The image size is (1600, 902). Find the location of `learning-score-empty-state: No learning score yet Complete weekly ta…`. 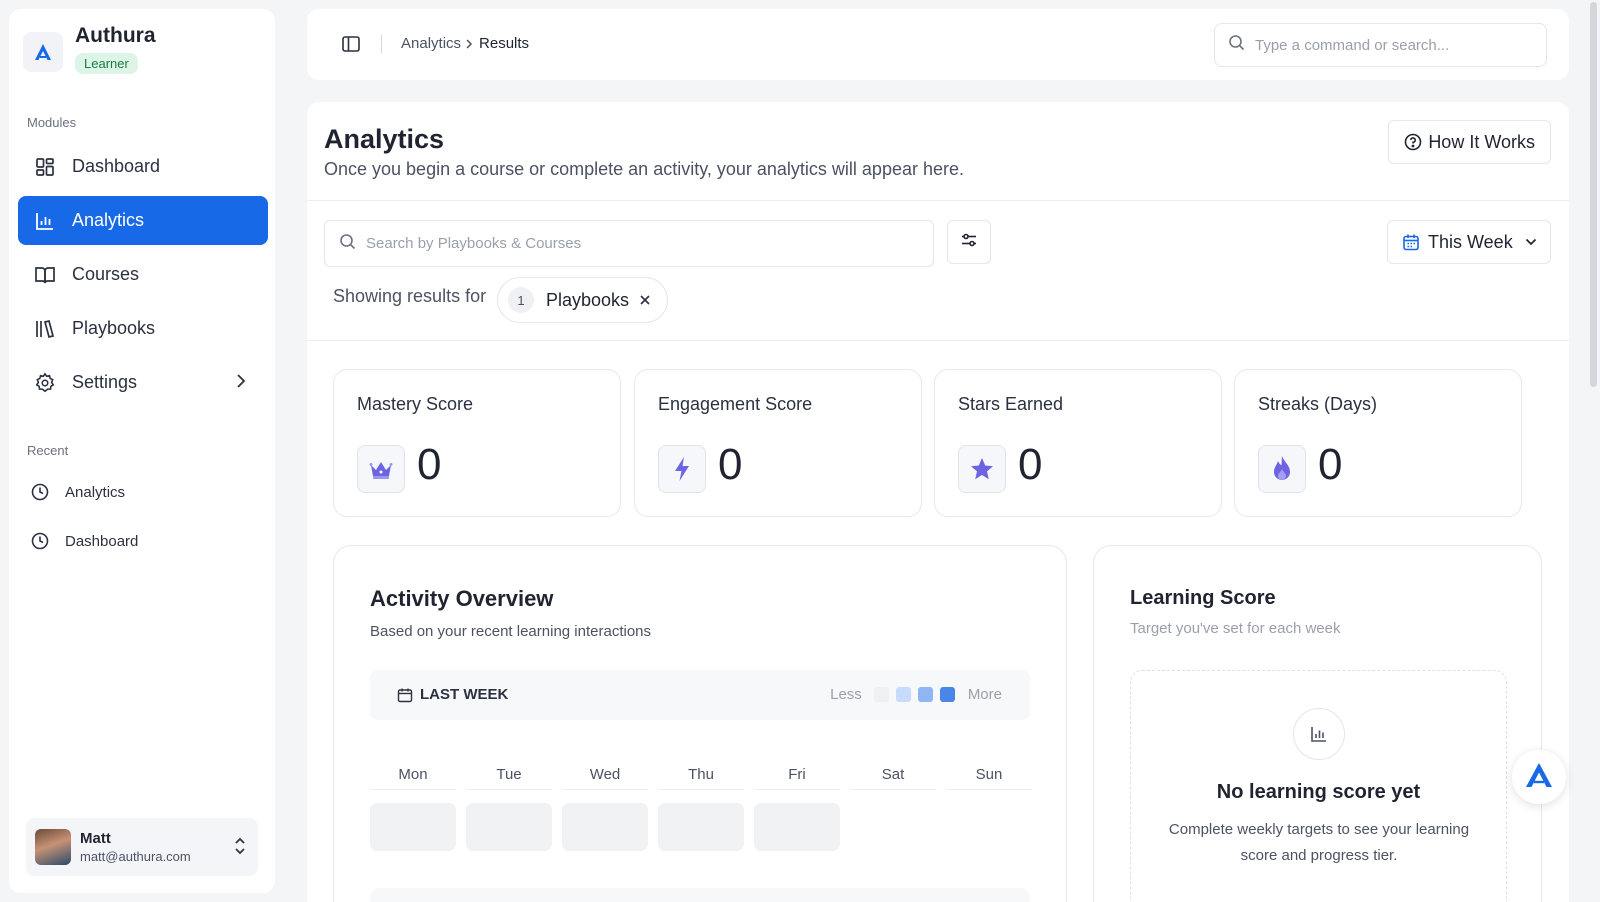

learning-score-empty-state: No learning score yet Complete weekly ta… is located at coordinates (1318, 786).